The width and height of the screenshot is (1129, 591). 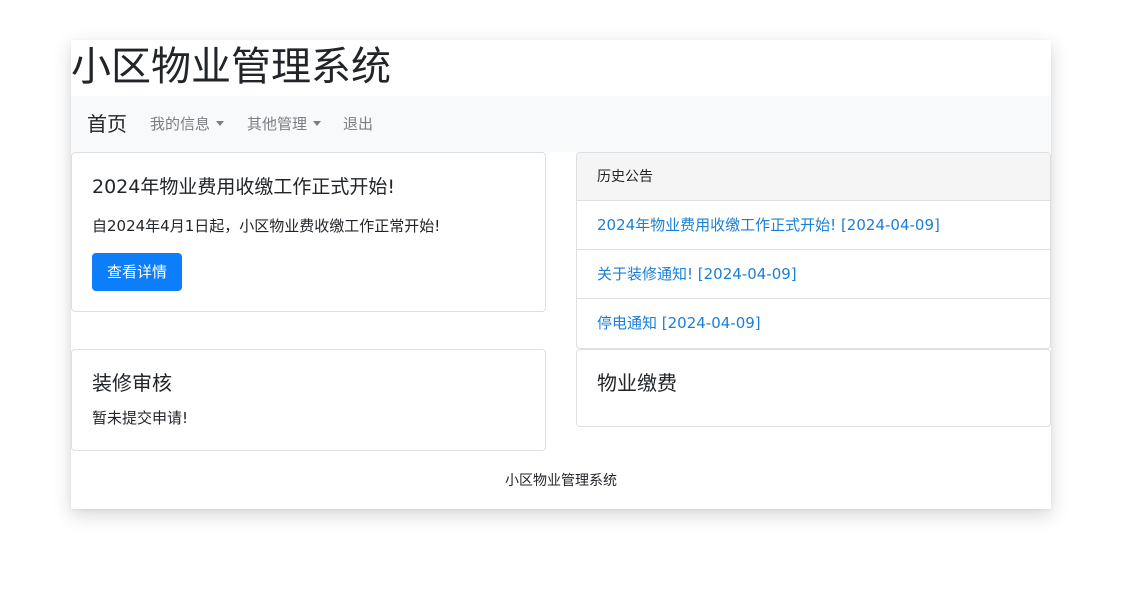 What do you see at coordinates (637, 383) in the screenshot?
I see `property-fee-title: 物业缴费` at bounding box center [637, 383].